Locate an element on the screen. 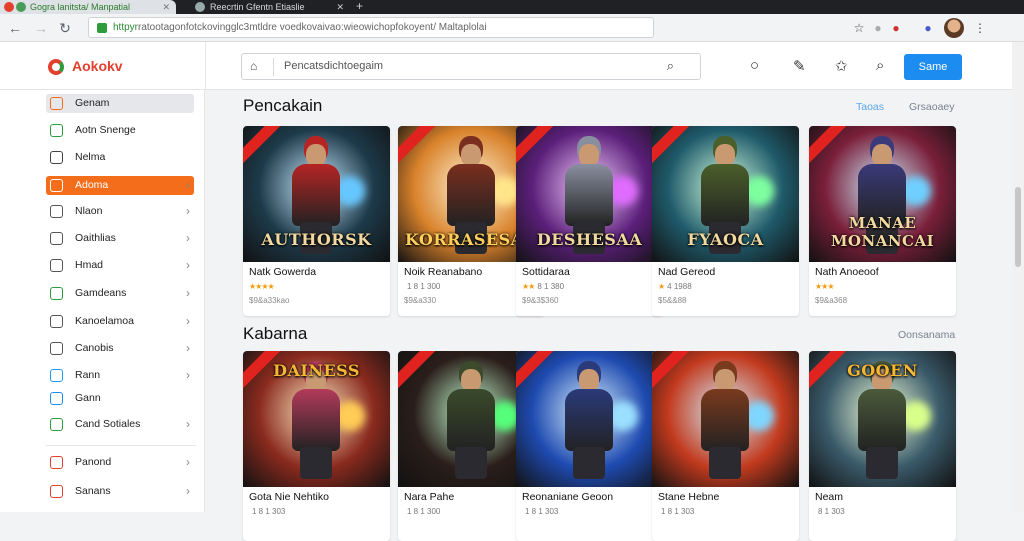 This screenshot has height=541, width=1024. search-divider is located at coordinates (273, 67).